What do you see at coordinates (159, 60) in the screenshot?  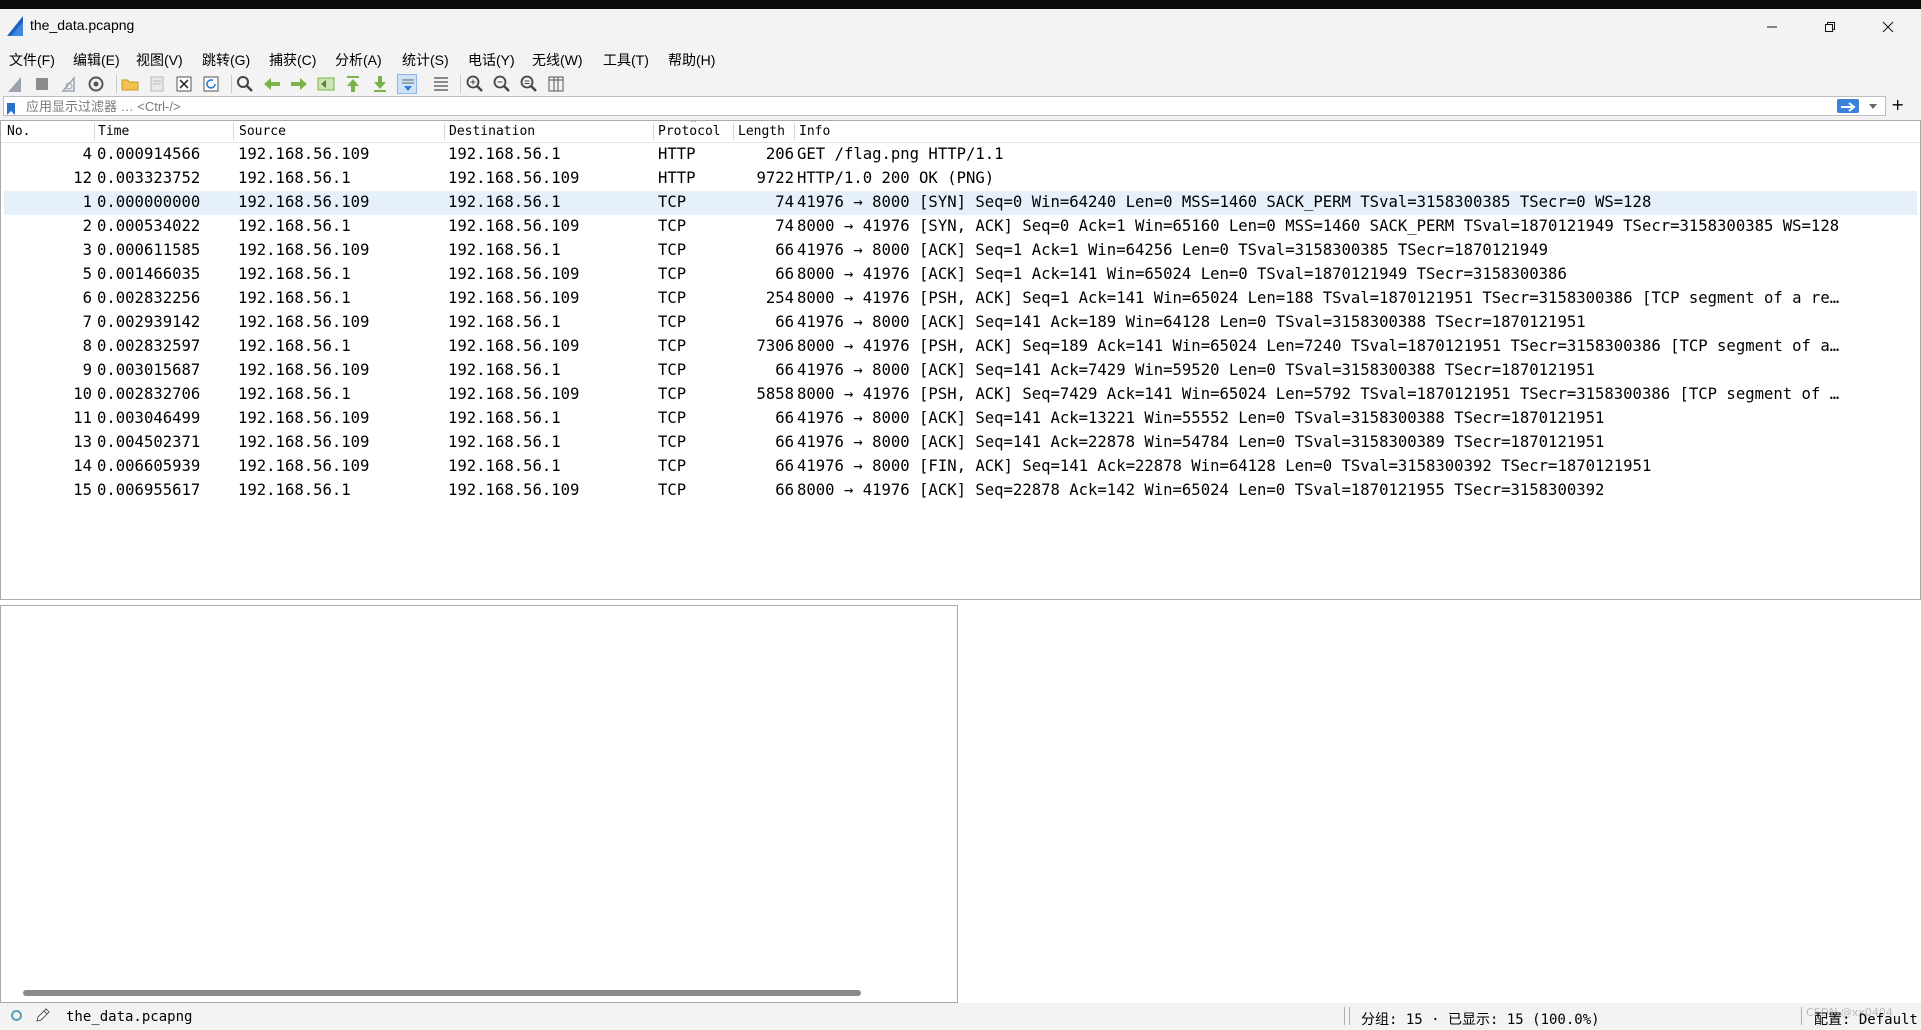 I see `menu-view: 视图(V)` at bounding box center [159, 60].